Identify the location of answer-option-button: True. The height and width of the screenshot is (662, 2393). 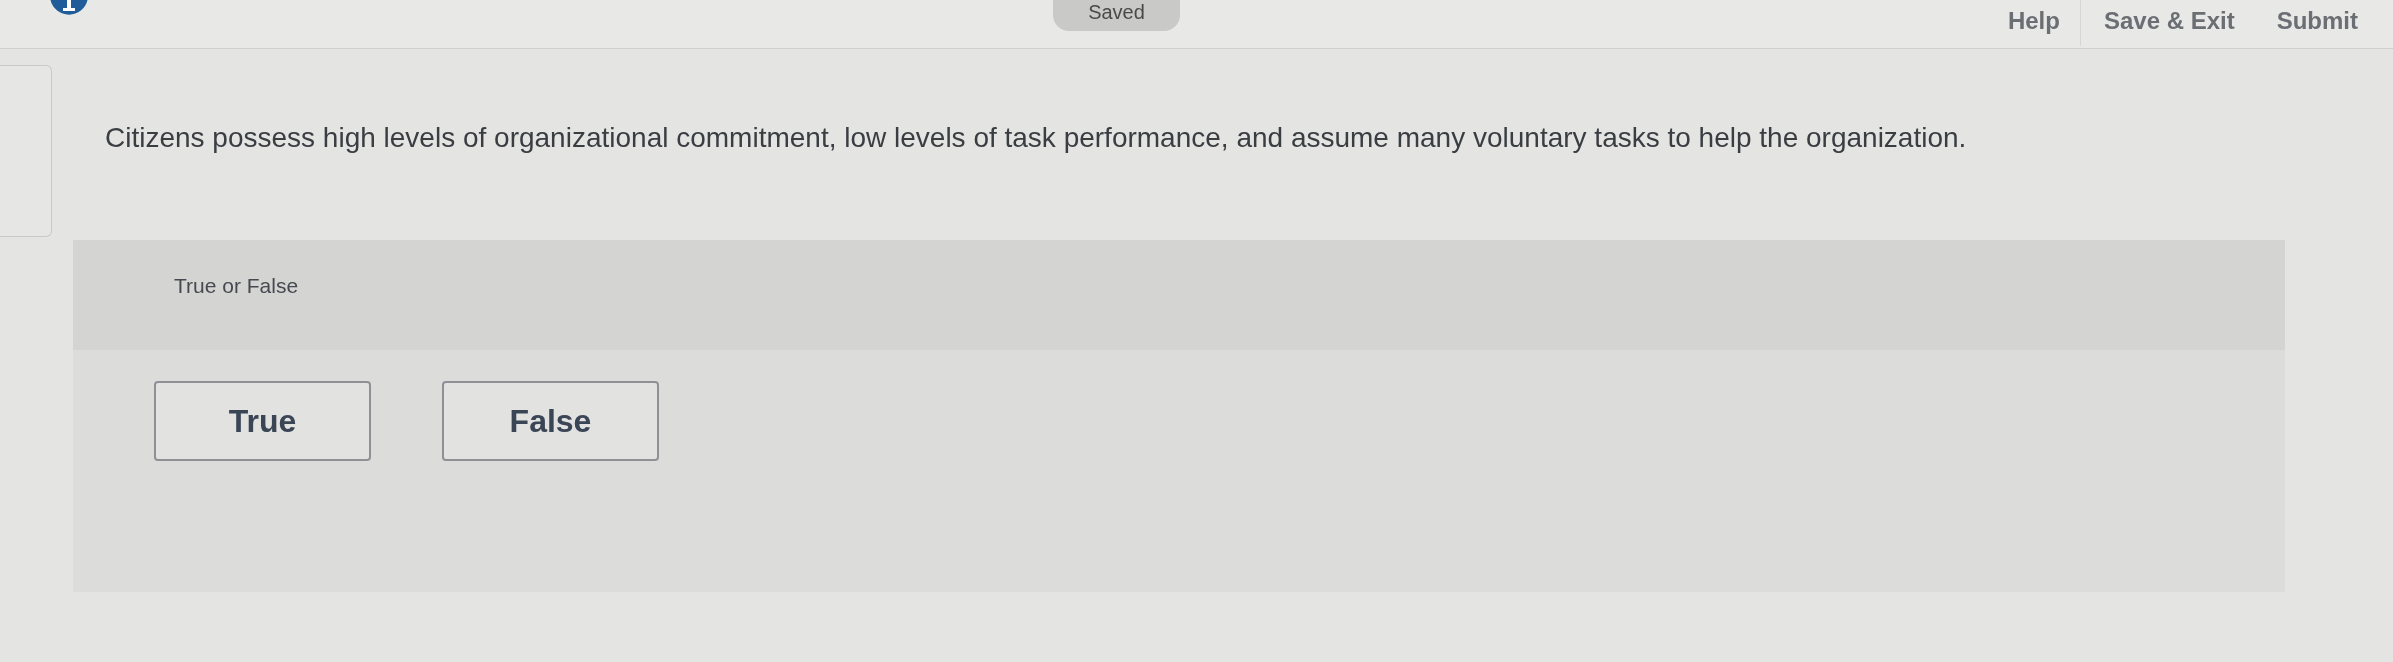
(262, 421).